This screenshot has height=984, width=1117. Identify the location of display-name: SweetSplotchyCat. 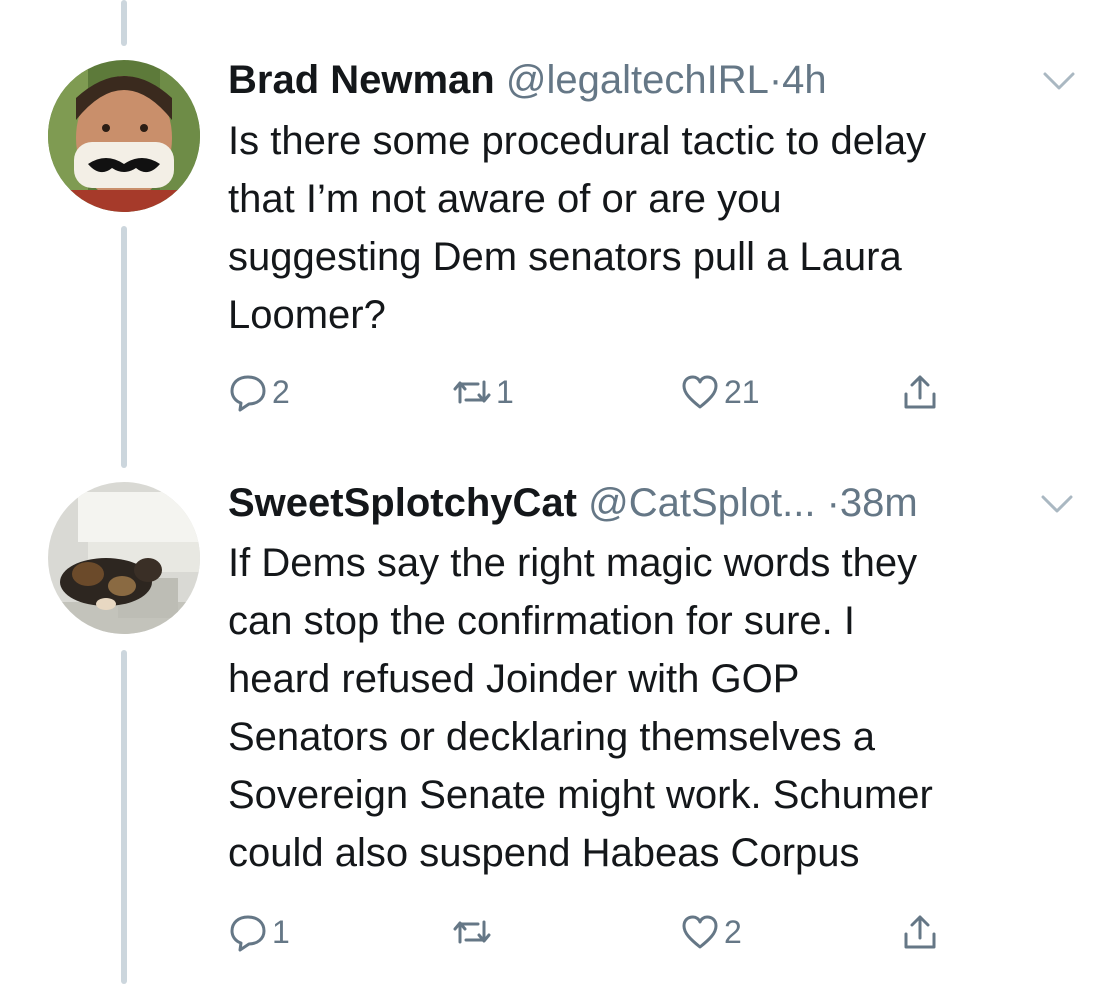
(402, 503).